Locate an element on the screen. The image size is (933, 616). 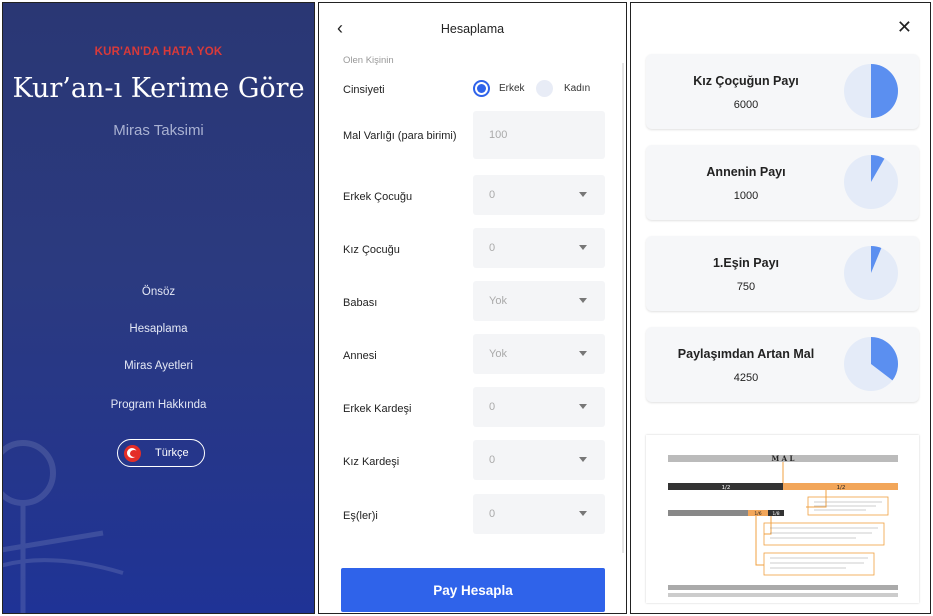
erkek-kardesi-select: 0 is located at coordinates (539, 407).